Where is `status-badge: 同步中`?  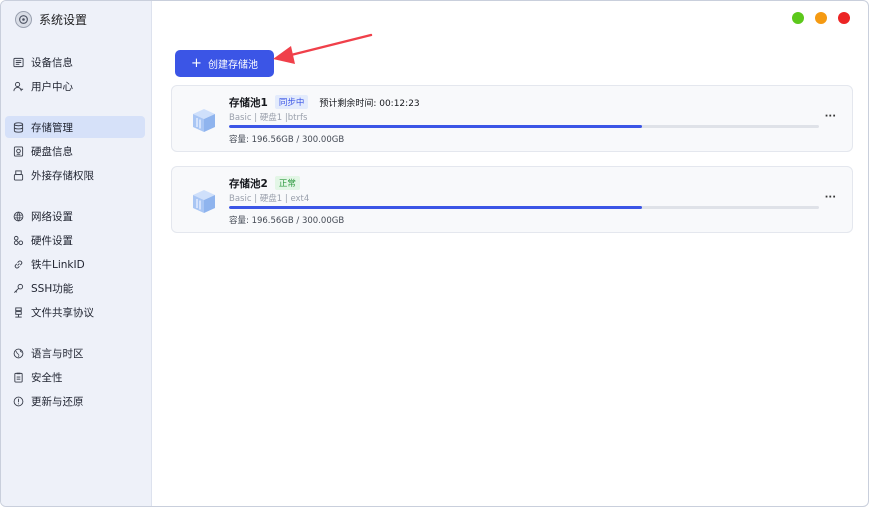 status-badge: 同步中 is located at coordinates (291, 102).